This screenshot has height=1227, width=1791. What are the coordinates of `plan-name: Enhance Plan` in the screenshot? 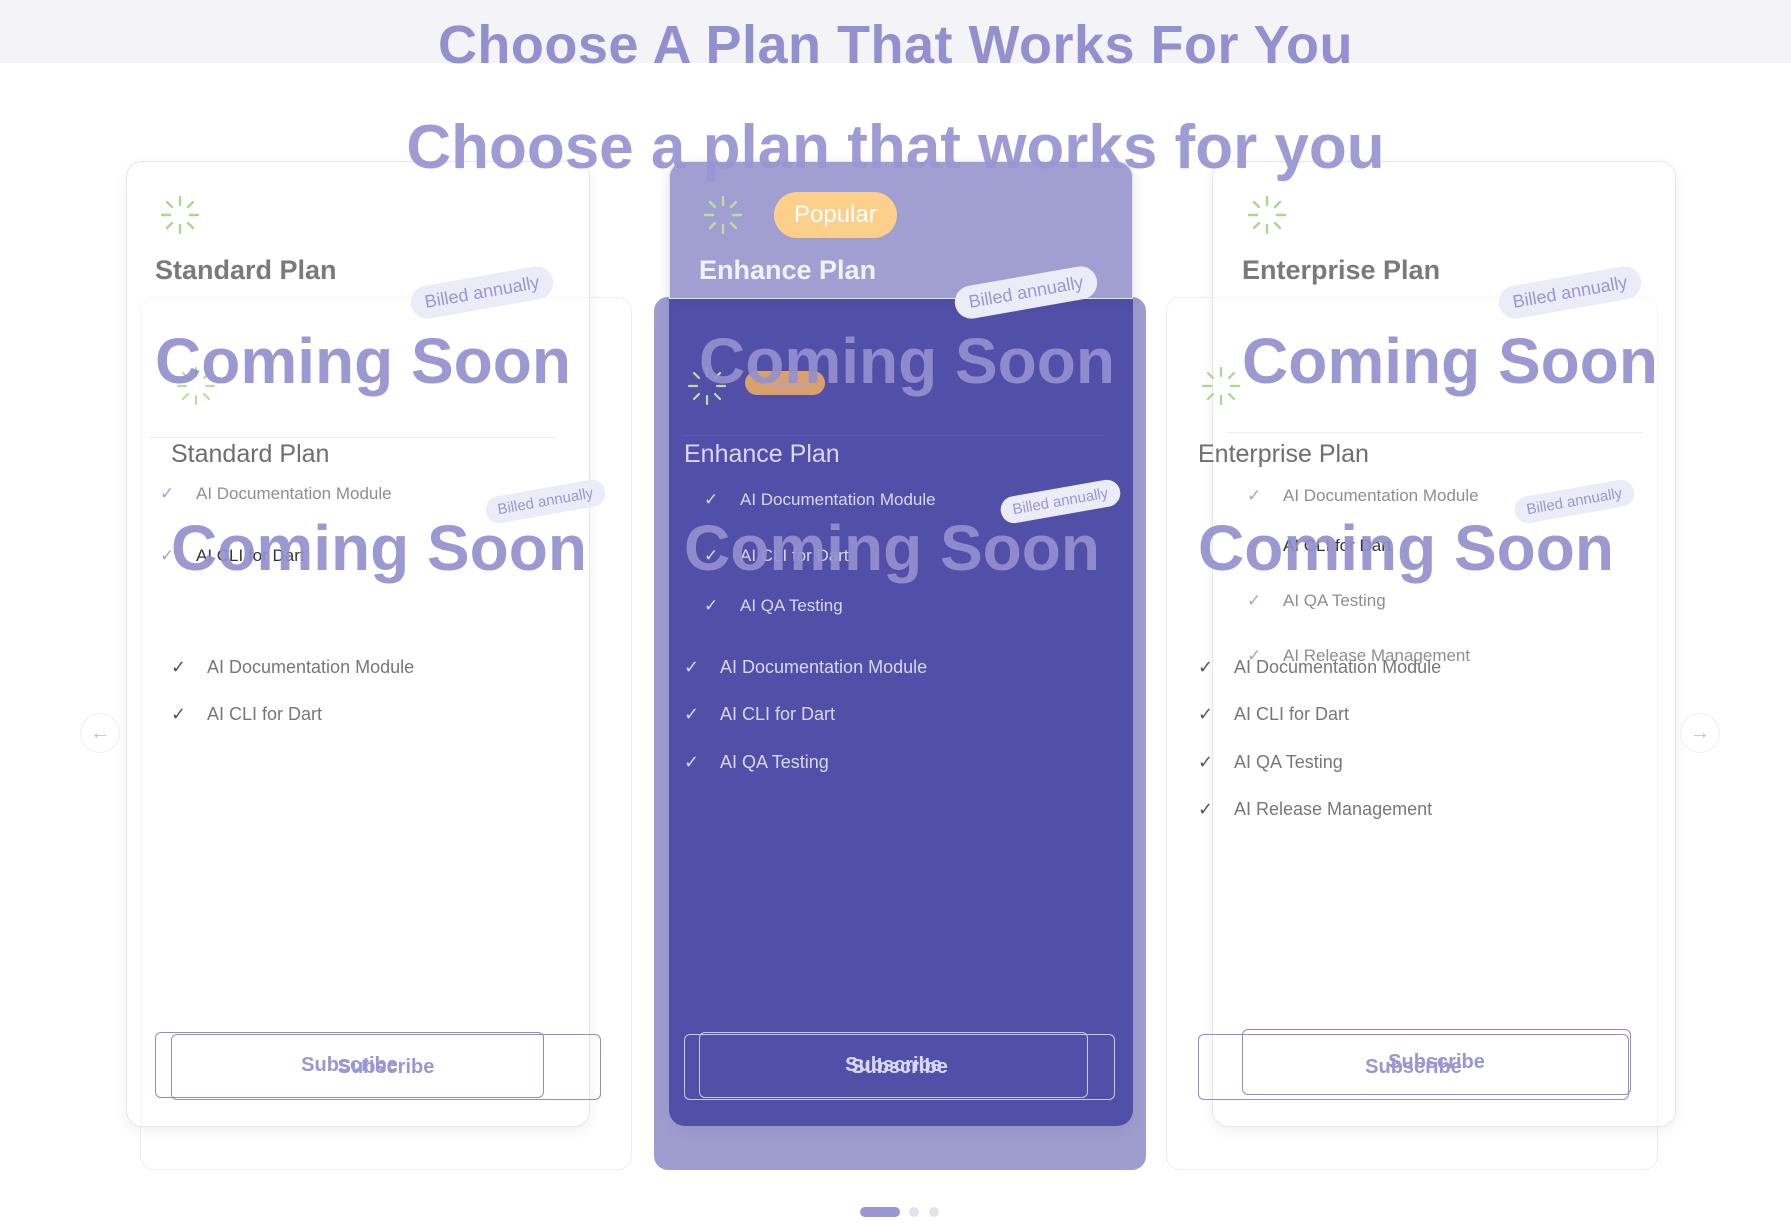 It's located at (788, 270).